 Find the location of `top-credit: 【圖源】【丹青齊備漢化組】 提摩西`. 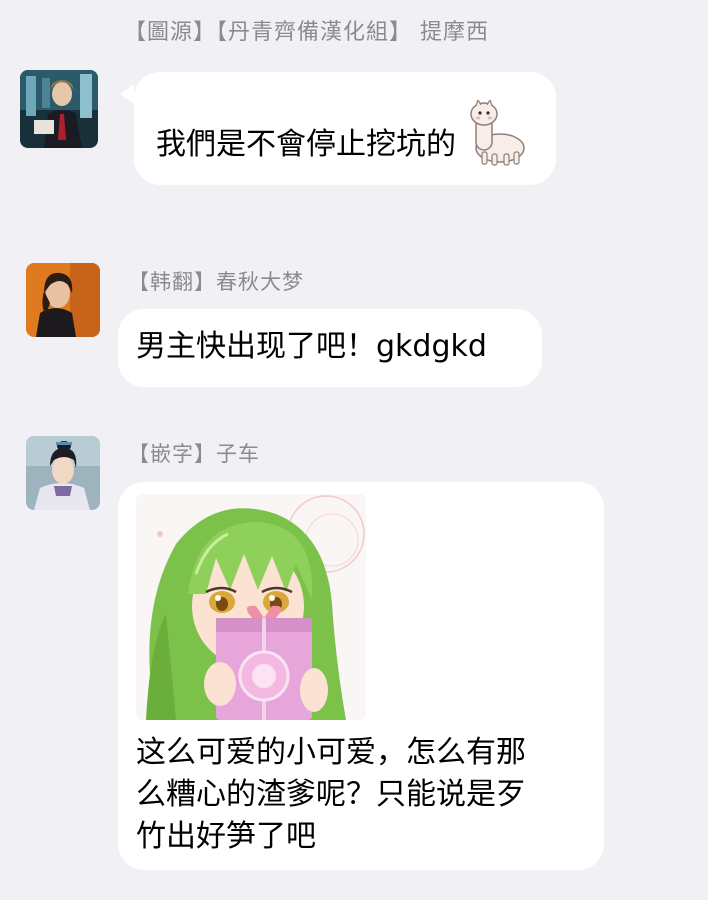

top-credit: 【圖源】【丹青齊備漢化組】 提摩西 is located at coordinates (306, 32).